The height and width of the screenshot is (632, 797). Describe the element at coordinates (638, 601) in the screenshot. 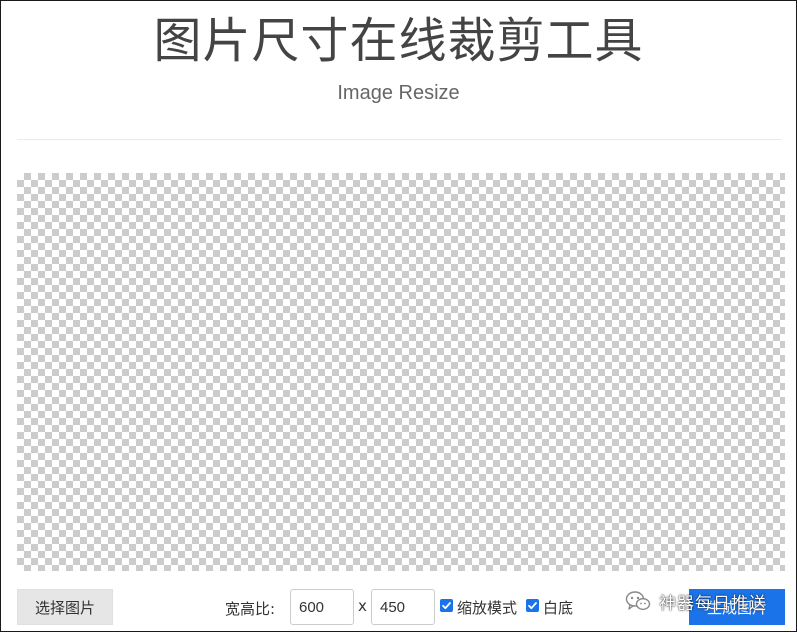

I see `wechat-icon` at that location.